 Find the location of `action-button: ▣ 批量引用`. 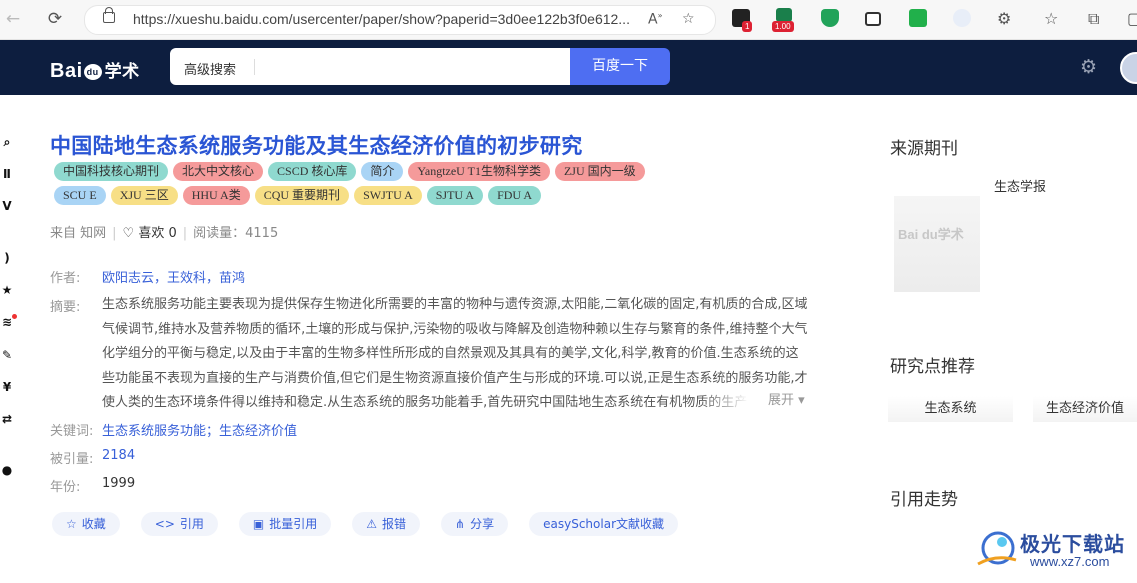

action-button: ▣ 批量引用 is located at coordinates (285, 524).